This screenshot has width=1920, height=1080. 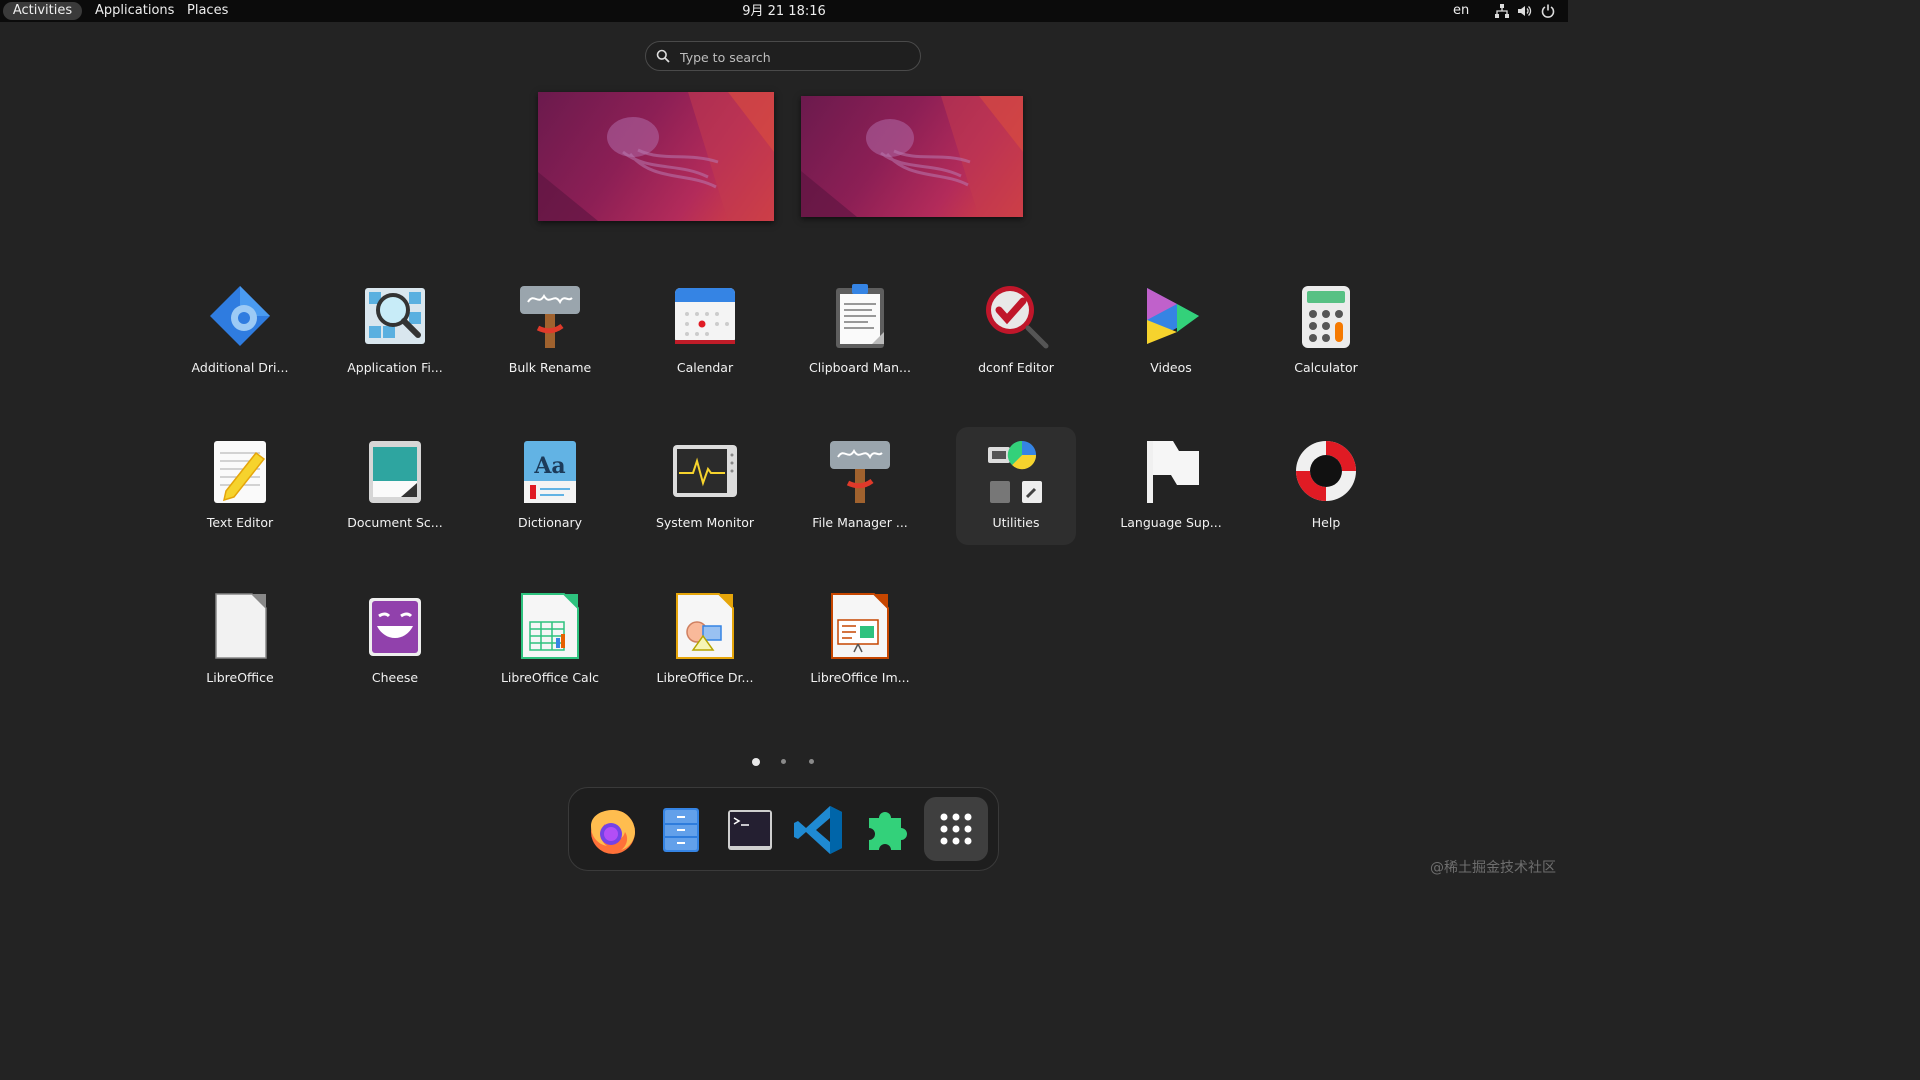 I want to click on app-label: Bulk Rename, so click(x=550, y=367).